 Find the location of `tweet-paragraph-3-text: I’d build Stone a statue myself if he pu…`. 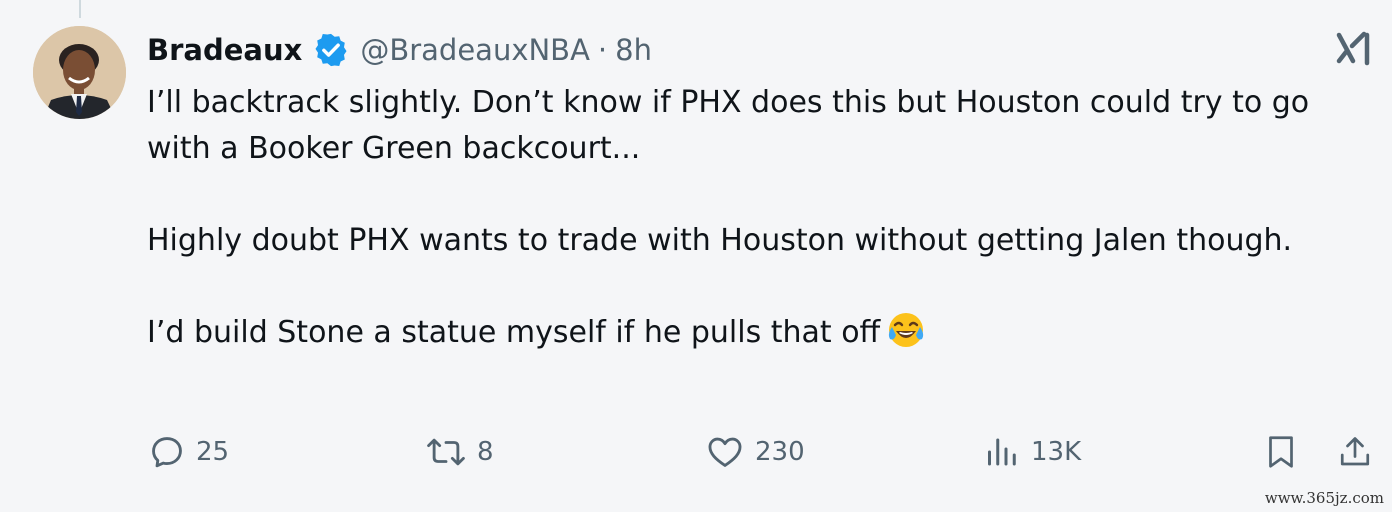

tweet-paragraph-3-text: I’d build Stone a statue myself if he pu… is located at coordinates (514, 332).